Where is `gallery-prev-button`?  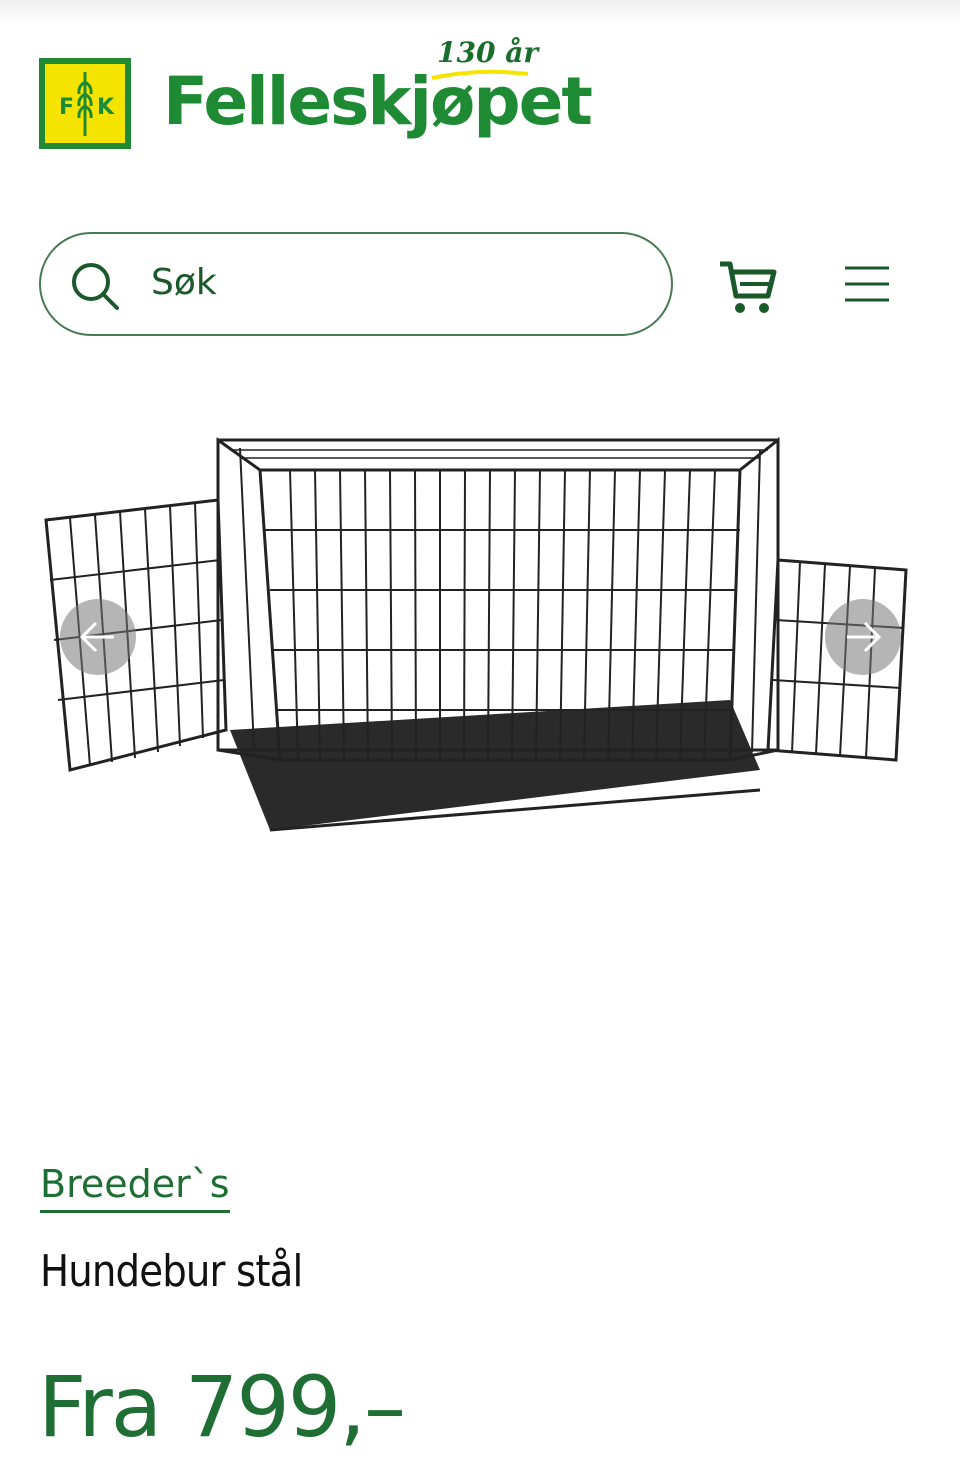 gallery-prev-button is located at coordinates (98, 637).